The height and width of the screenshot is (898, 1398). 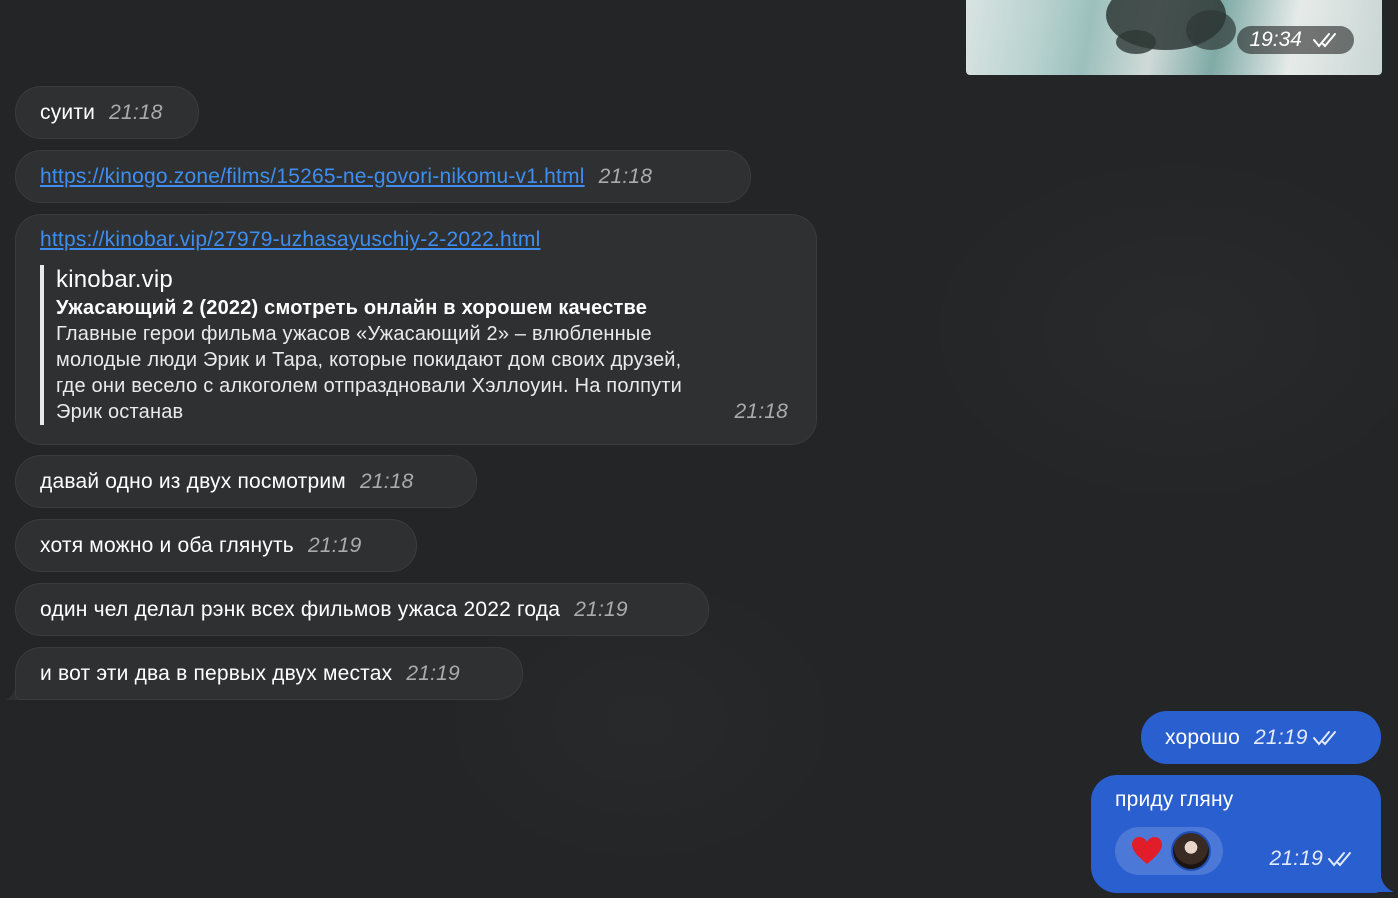 I want to click on heart-icon, so click(x=1147, y=850).